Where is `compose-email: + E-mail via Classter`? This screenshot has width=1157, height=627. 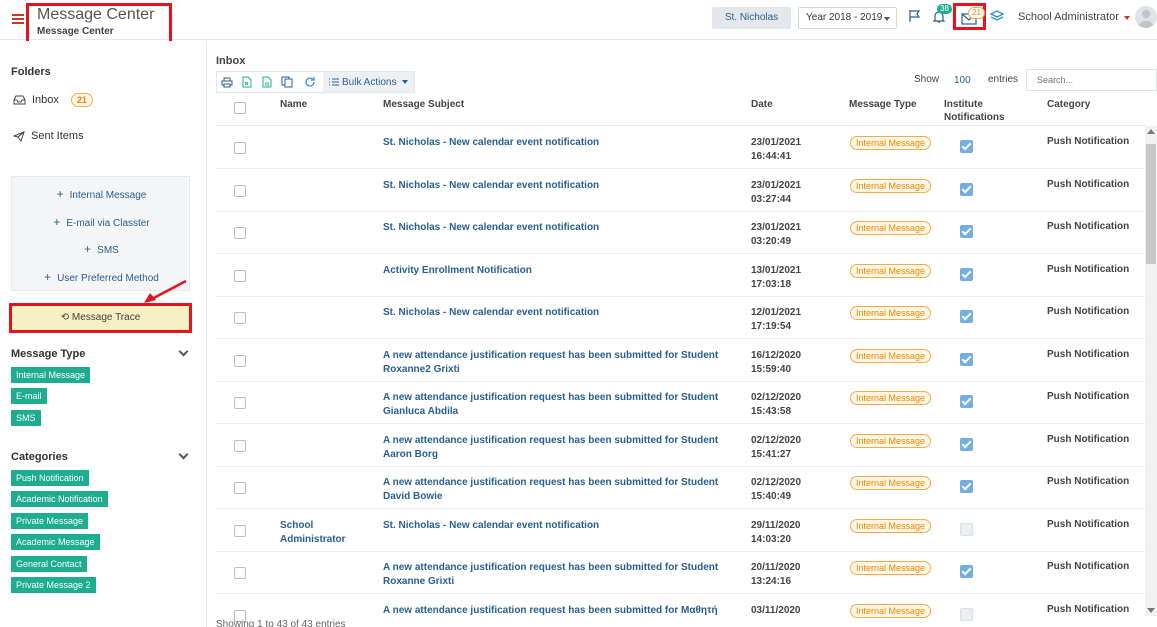
compose-email: + E-mail via Classter is located at coordinates (101, 222).